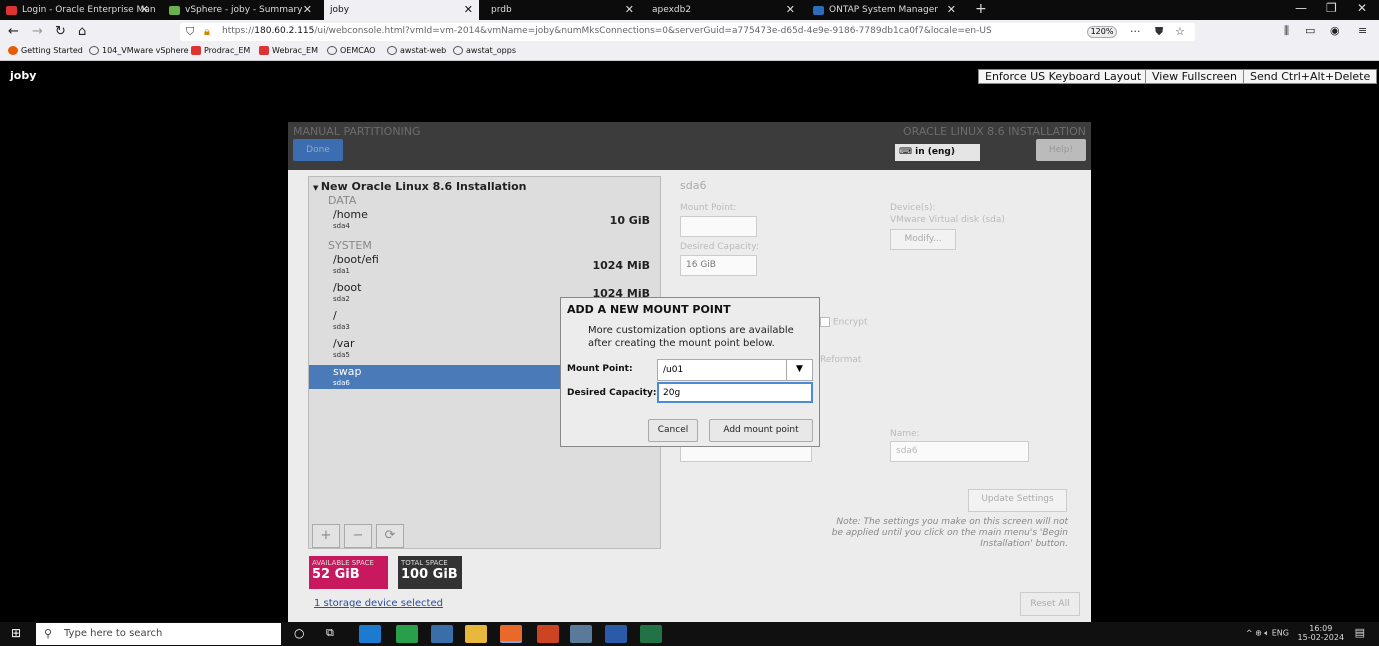 Image resolution: width=1379 pixels, height=646 pixels. What do you see at coordinates (350, 245) in the screenshot?
I see `group-system: SYSTEM` at bounding box center [350, 245].